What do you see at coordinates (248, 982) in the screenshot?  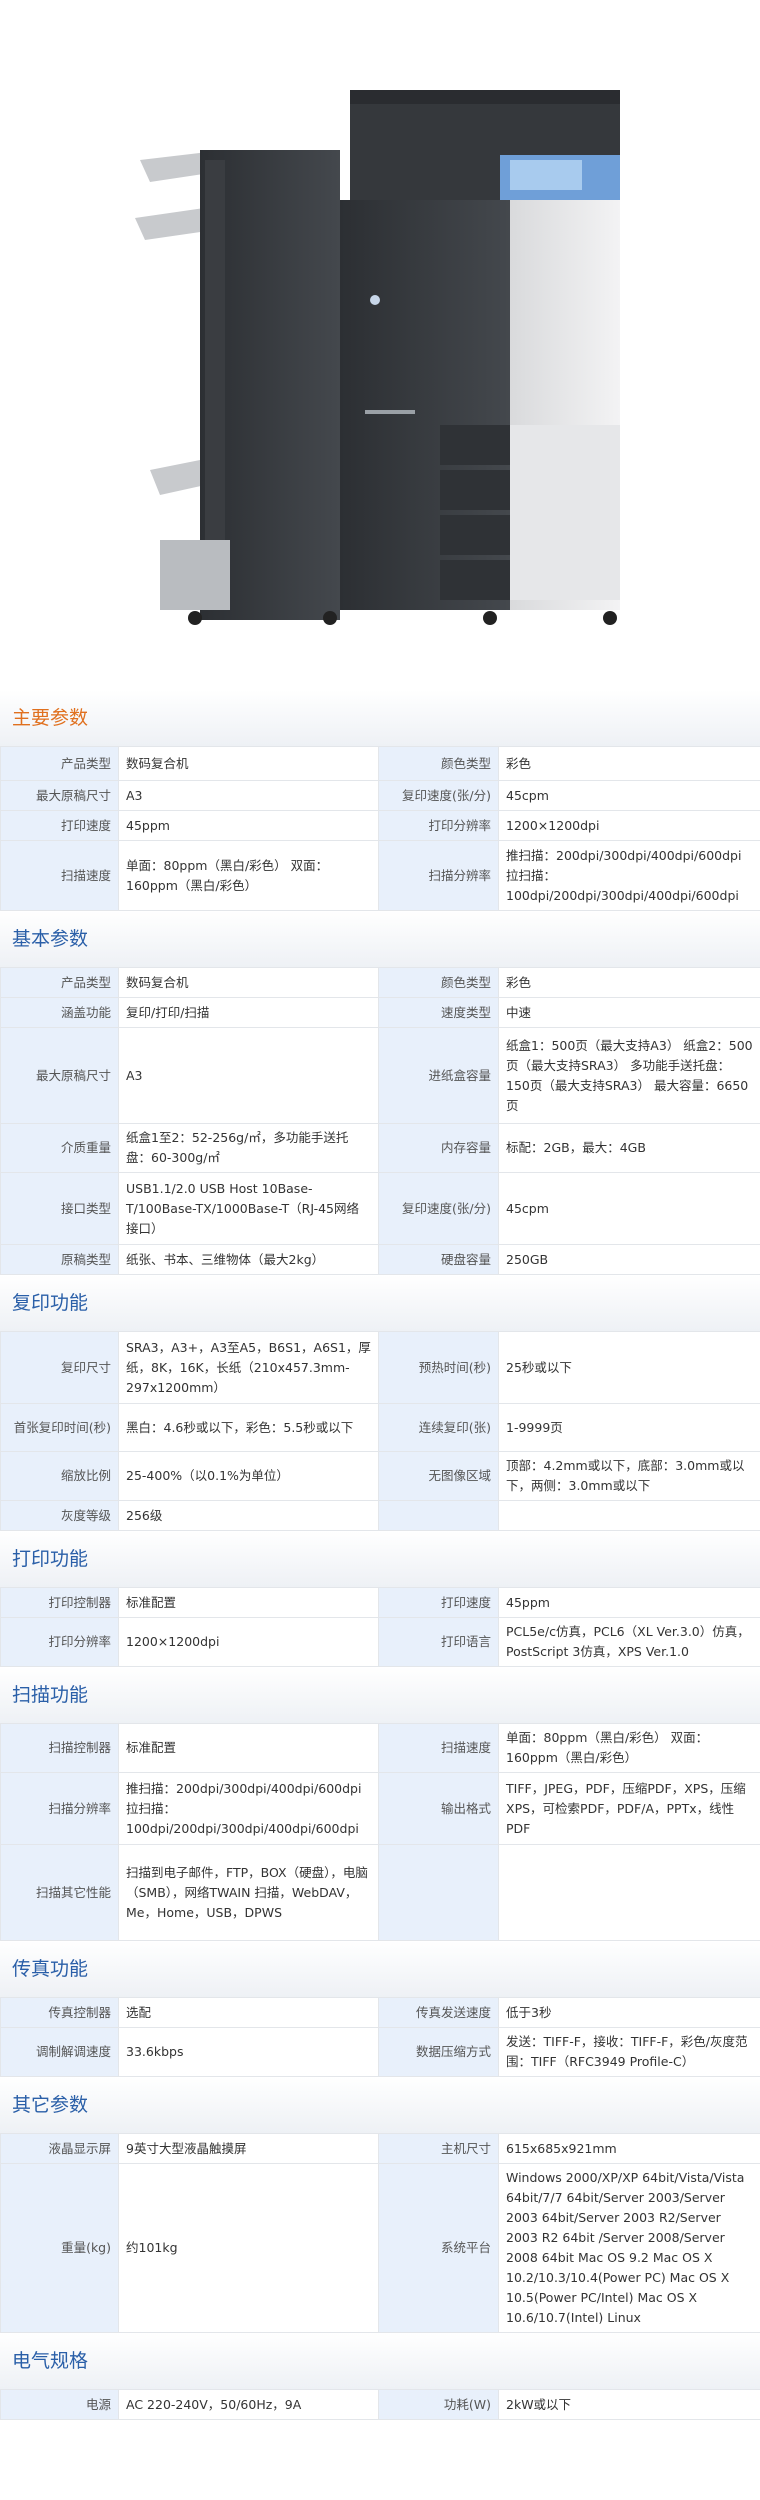 I see `spec-value: 数码复合机` at bounding box center [248, 982].